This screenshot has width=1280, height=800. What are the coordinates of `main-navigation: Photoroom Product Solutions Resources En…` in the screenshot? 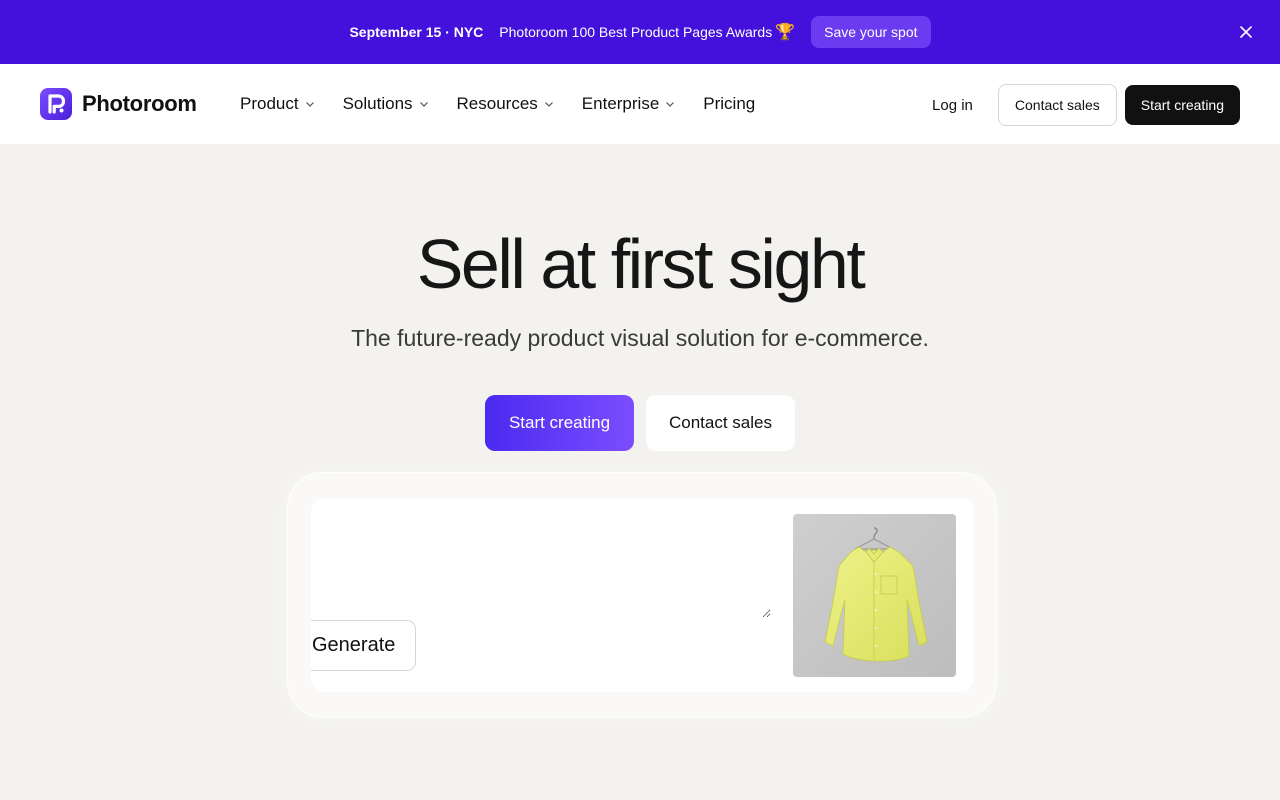 It's located at (640, 104).